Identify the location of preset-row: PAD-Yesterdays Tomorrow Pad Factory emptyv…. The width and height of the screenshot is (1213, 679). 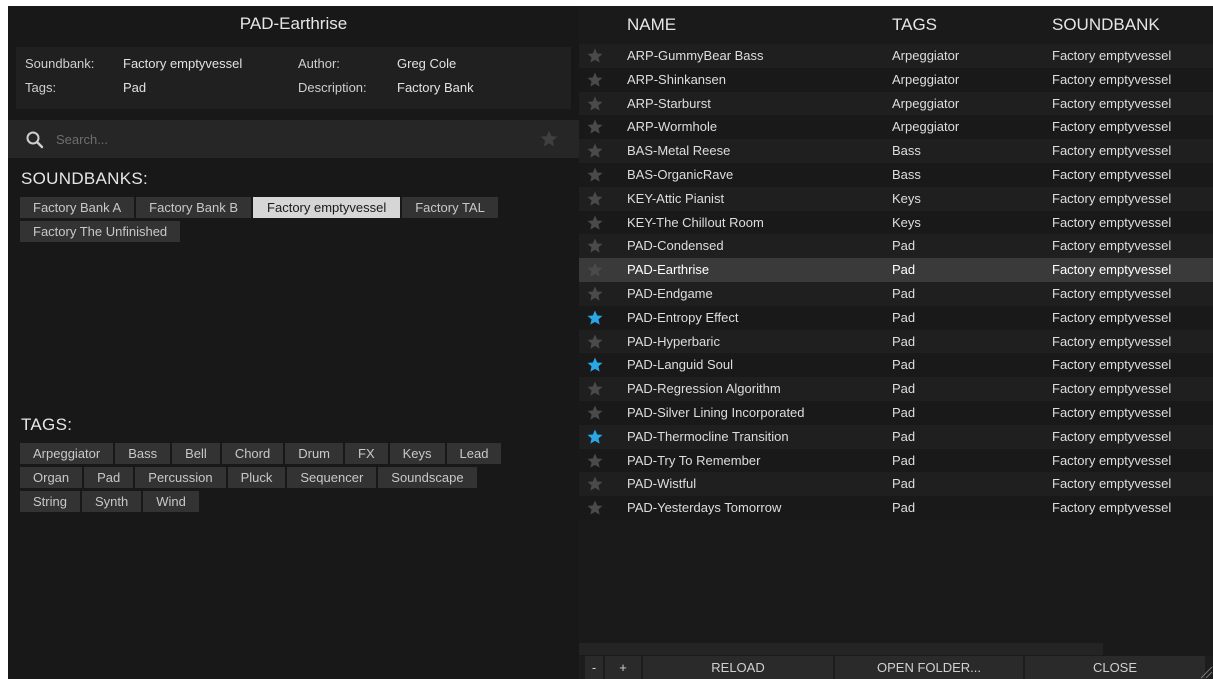
(896, 508).